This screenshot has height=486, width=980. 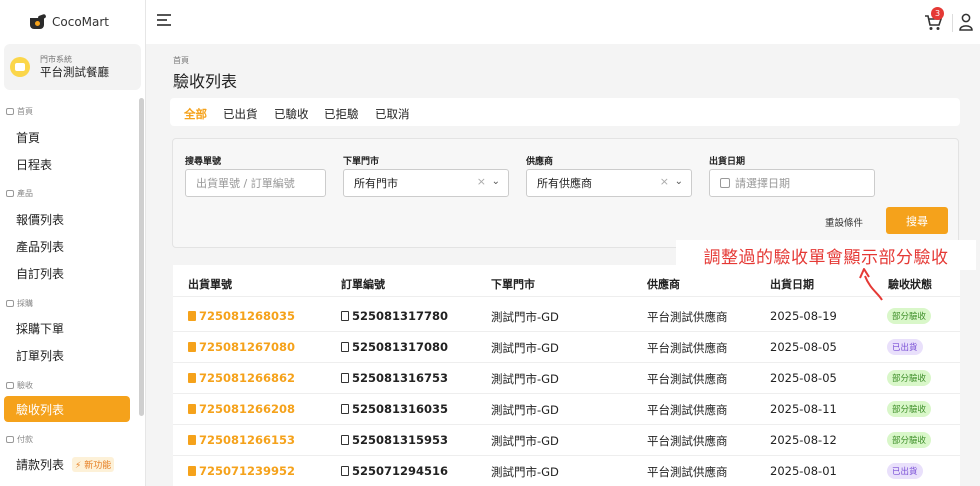 What do you see at coordinates (727, 162) in the screenshot?
I see `date-filter-label: 出貨日期` at bounding box center [727, 162].